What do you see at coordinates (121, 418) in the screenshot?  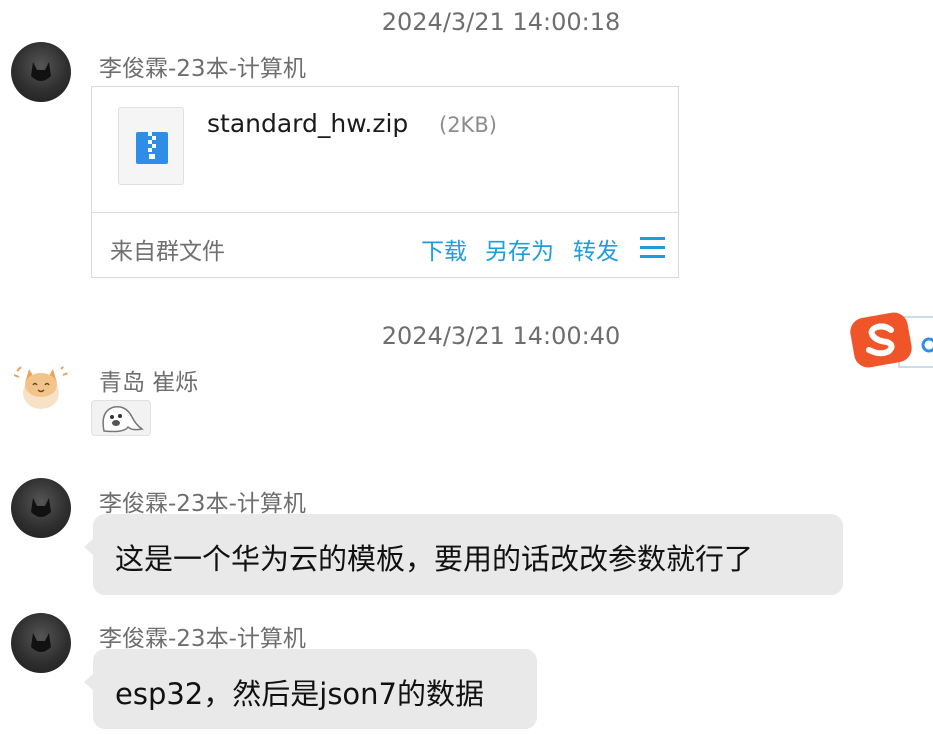 I see `ghost-sticker` at bounding box center [121, 418].